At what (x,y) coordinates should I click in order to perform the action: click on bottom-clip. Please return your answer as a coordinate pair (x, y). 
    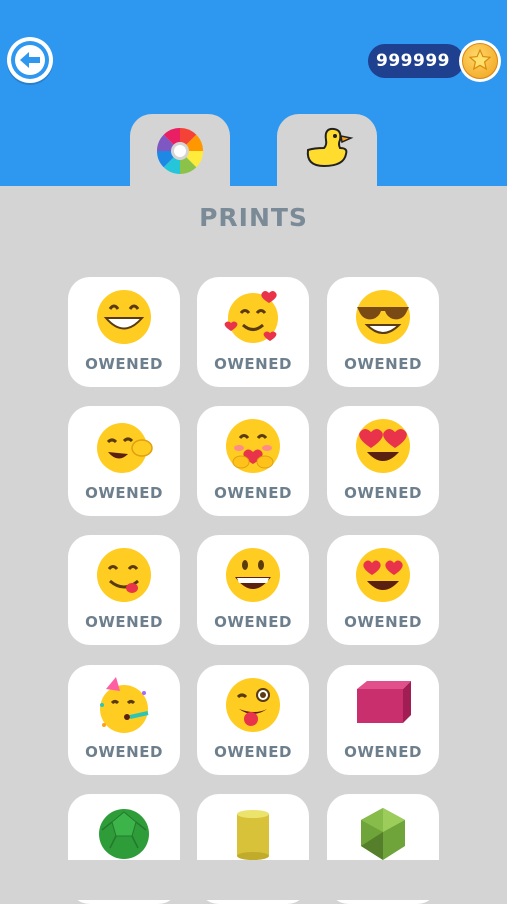
    Looking at the image, I should click on (253, 880).